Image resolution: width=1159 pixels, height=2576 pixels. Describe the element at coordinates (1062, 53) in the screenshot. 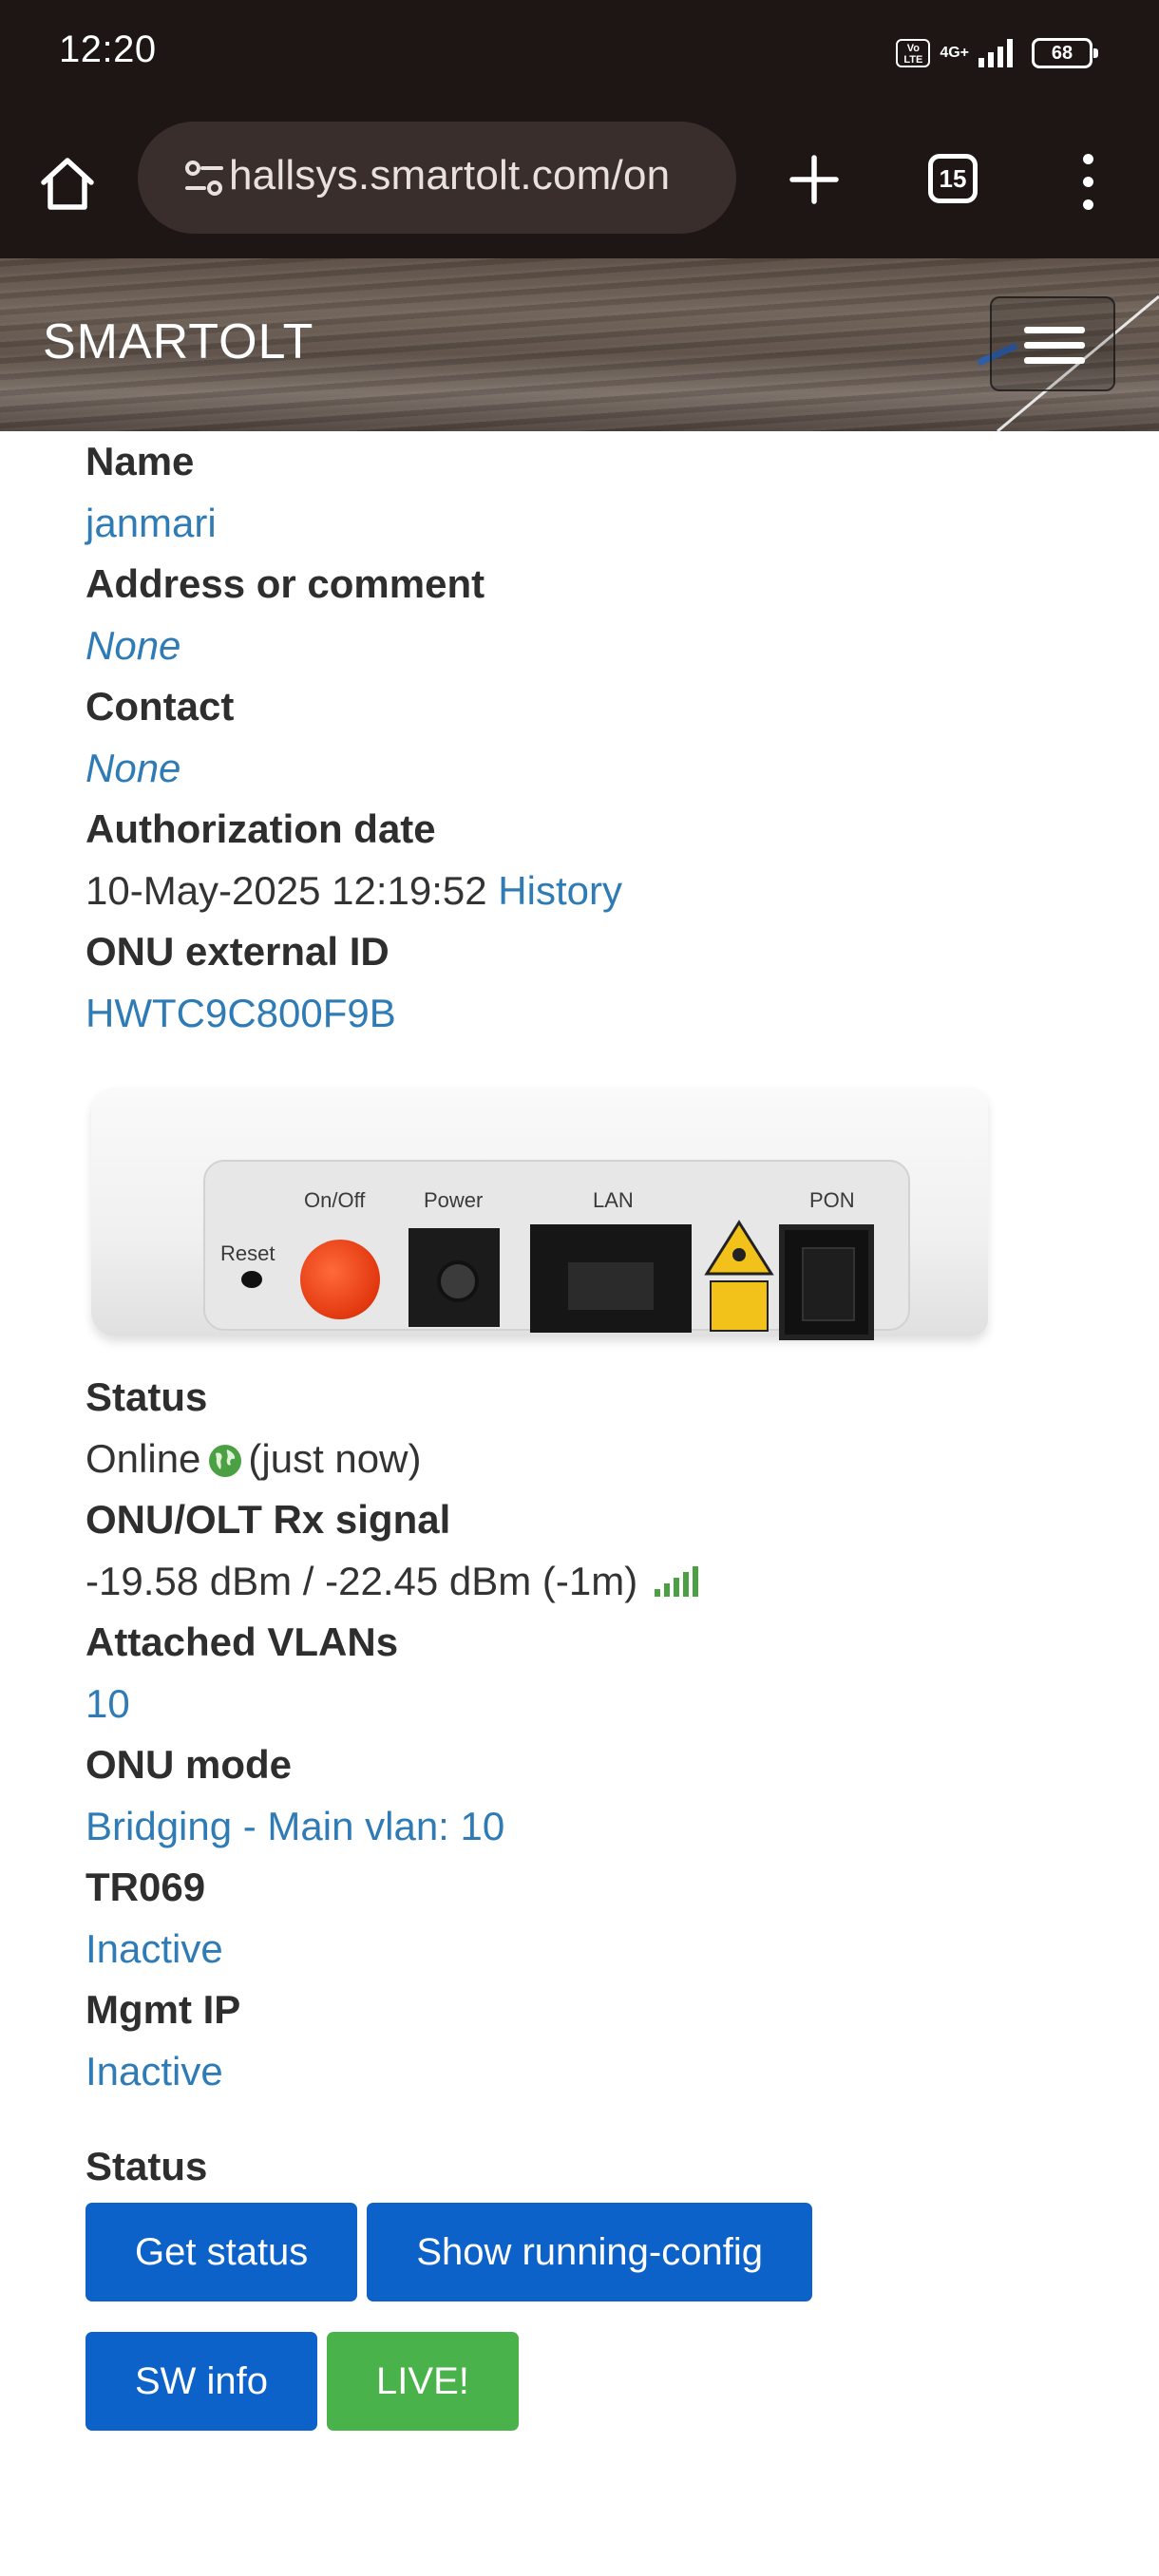

I see `battery-level: 68` at that location.